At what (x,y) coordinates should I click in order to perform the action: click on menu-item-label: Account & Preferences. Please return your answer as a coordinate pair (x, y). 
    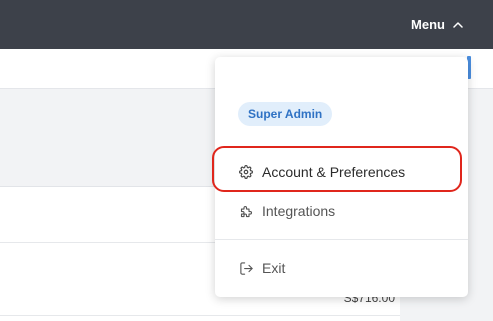
    Looking at the image, I should click on (334, 172).